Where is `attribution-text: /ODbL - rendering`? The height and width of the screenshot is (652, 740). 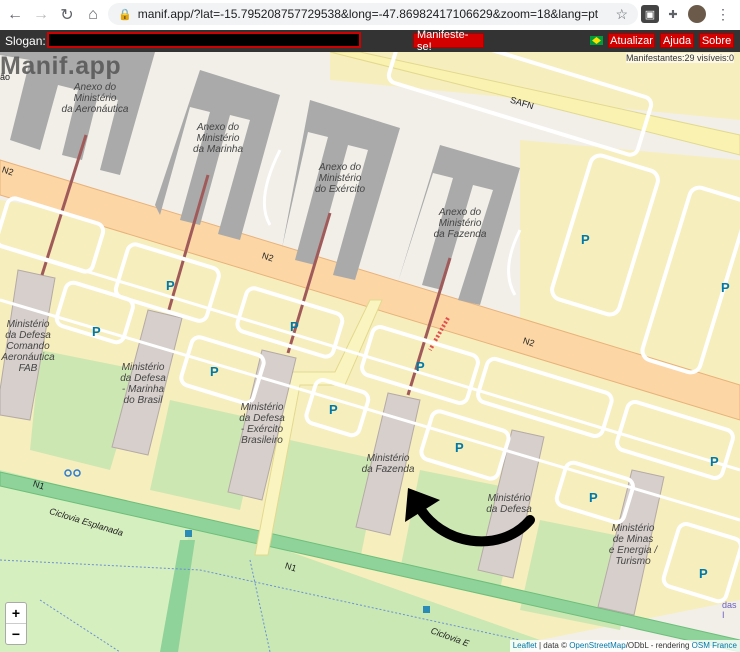 attribution-text: /ODbL - rendering is located at coordinates (658, 645).